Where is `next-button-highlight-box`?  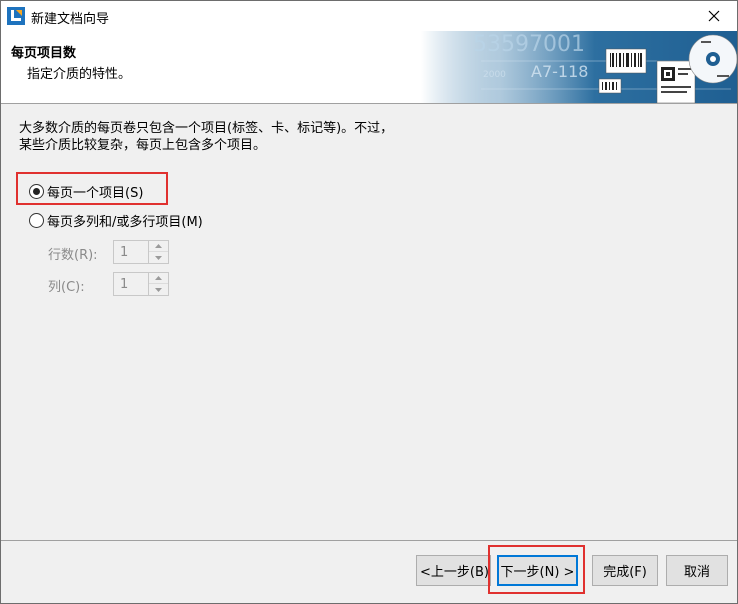 next-button-highlight-box is located at coordinates (536, 569).